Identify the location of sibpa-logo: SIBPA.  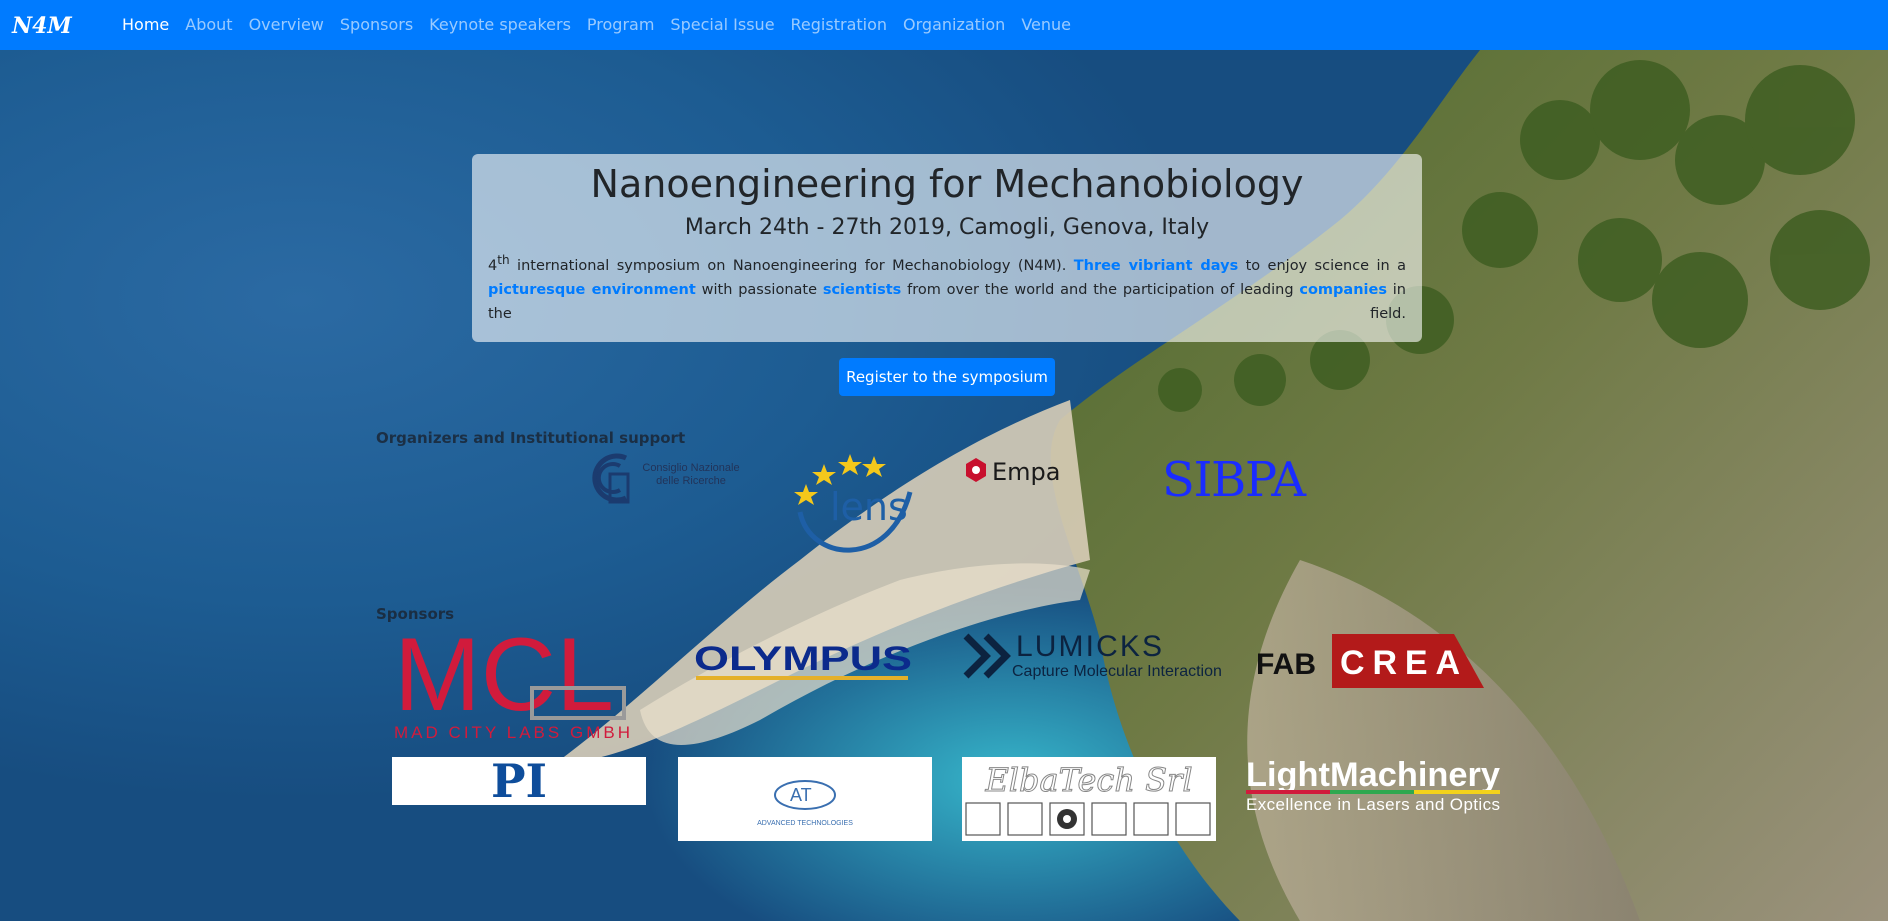
(1235, 480).